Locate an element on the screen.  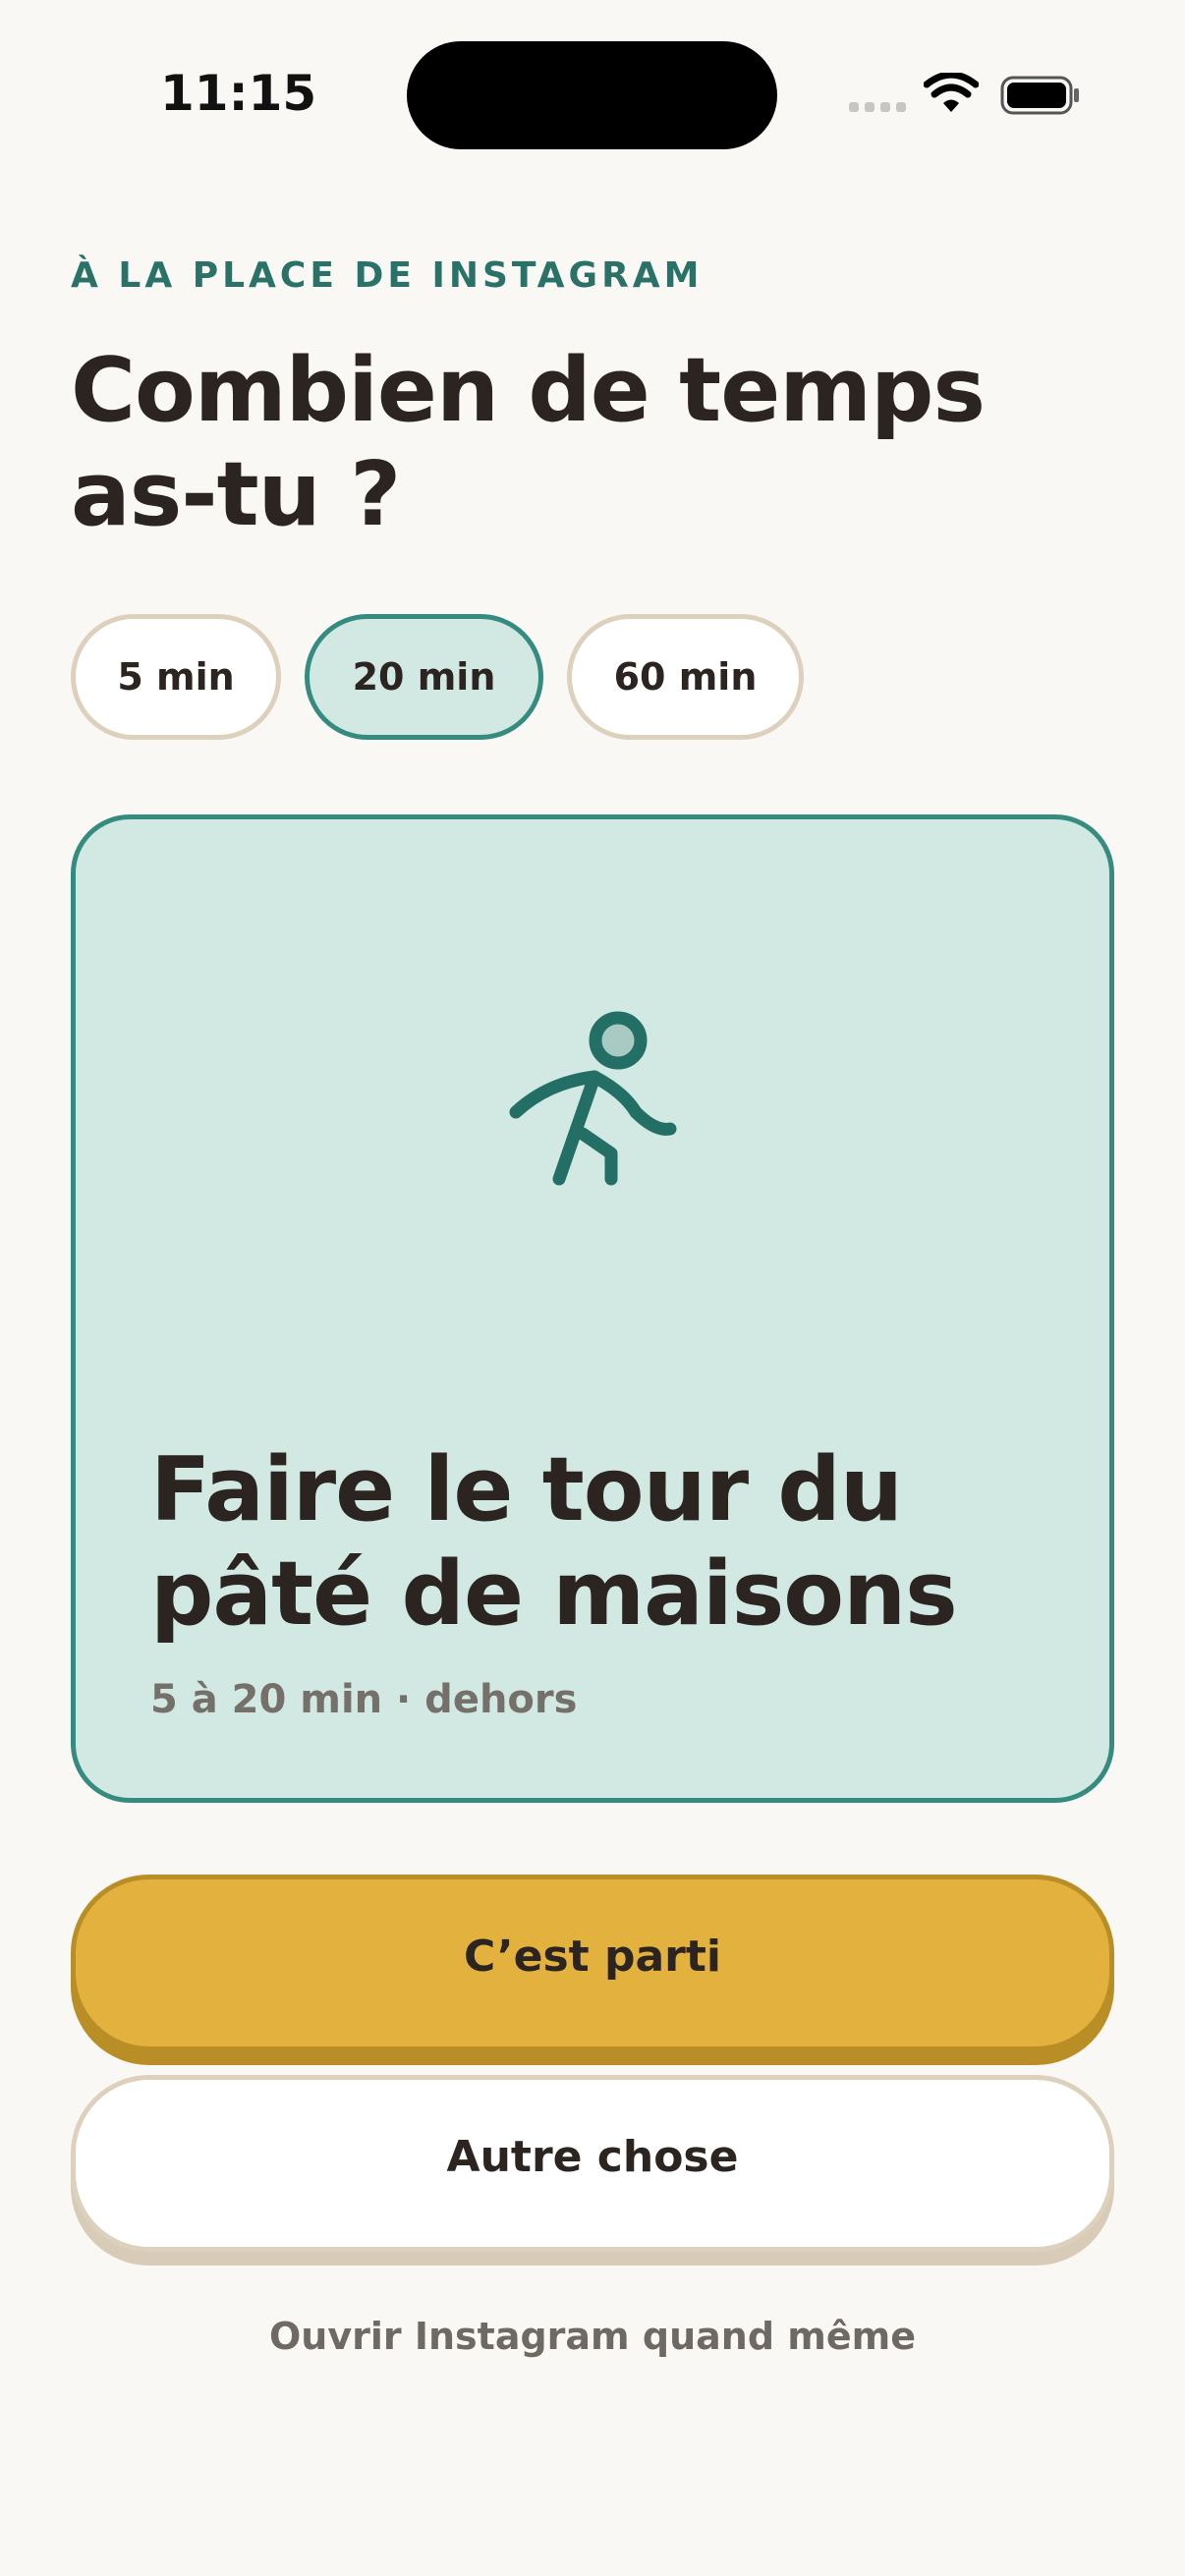
duration-option-20-min: 20 min is located at coordinates (424, 677).